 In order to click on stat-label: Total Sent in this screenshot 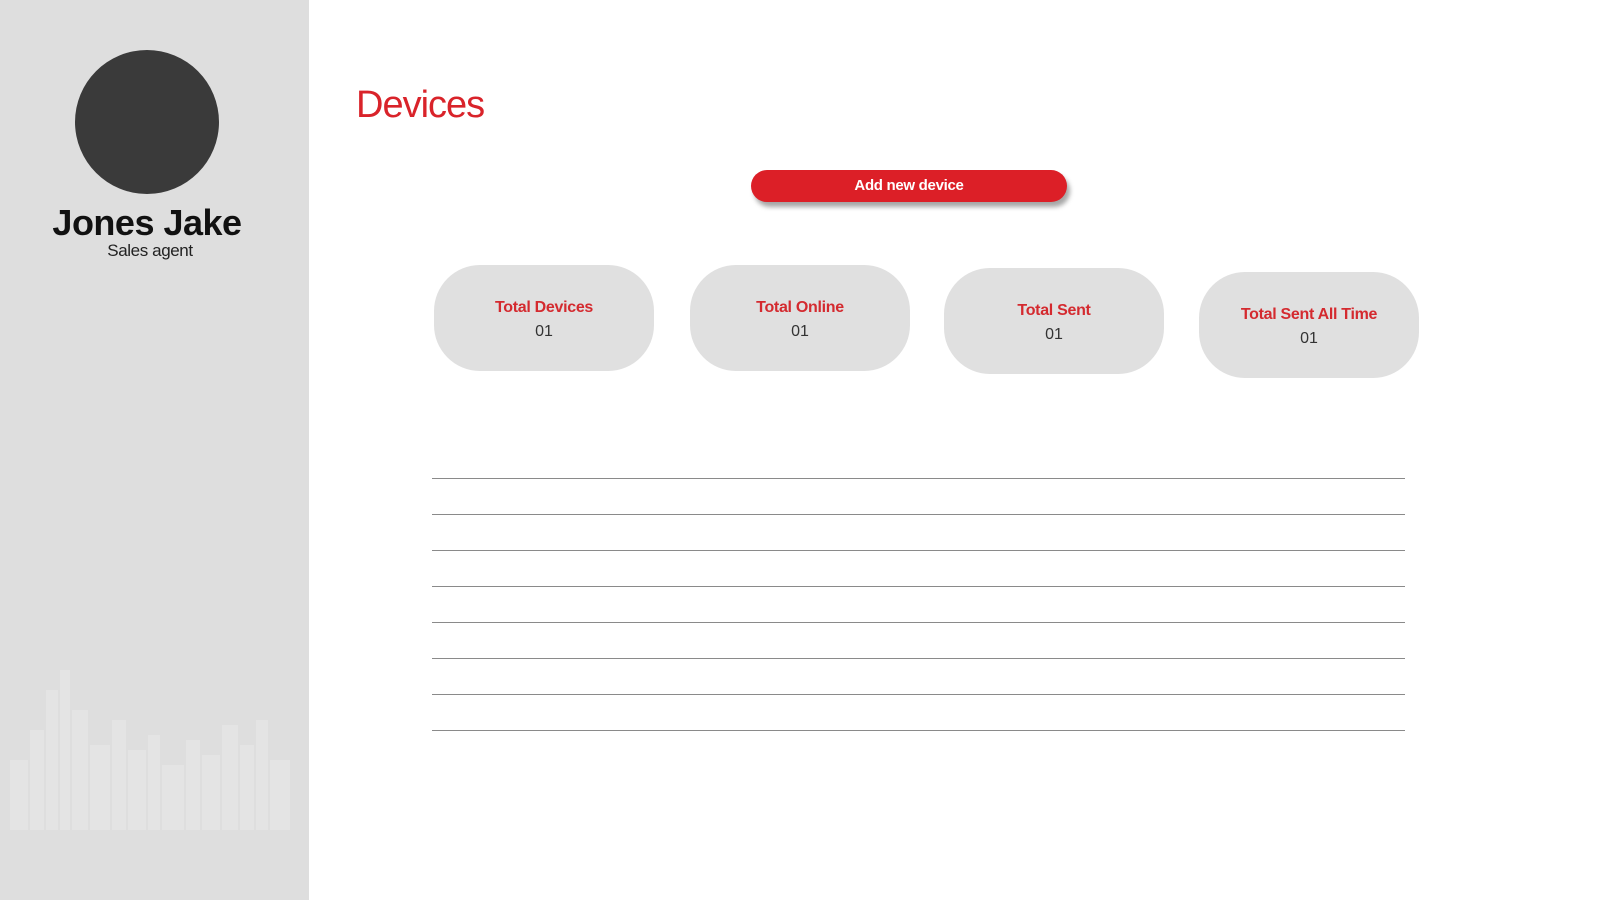, I will do `click(1054, 310)`.